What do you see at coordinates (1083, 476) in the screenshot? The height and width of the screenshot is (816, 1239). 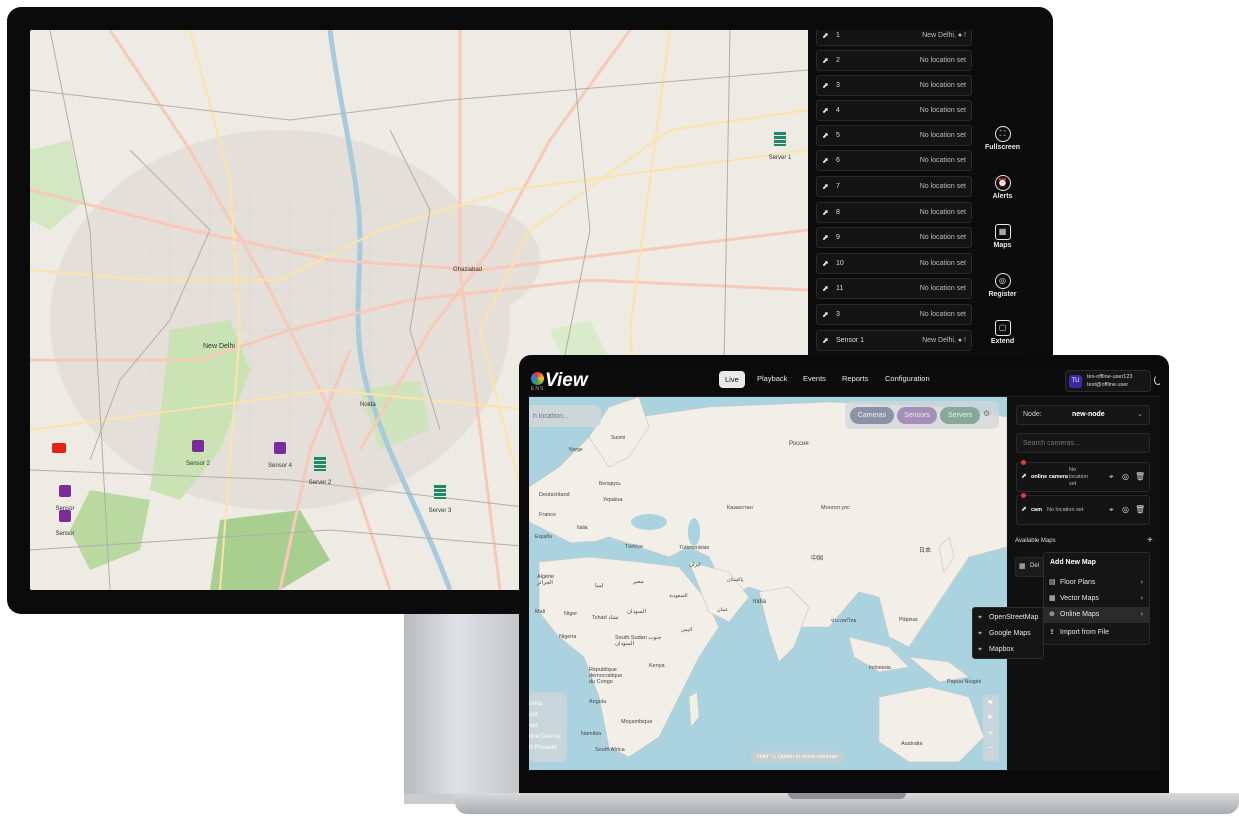 I see `camera-card: ⬈ online camera No location set ⌖ ◎ 🗑` at bounding box center [1083, 476].